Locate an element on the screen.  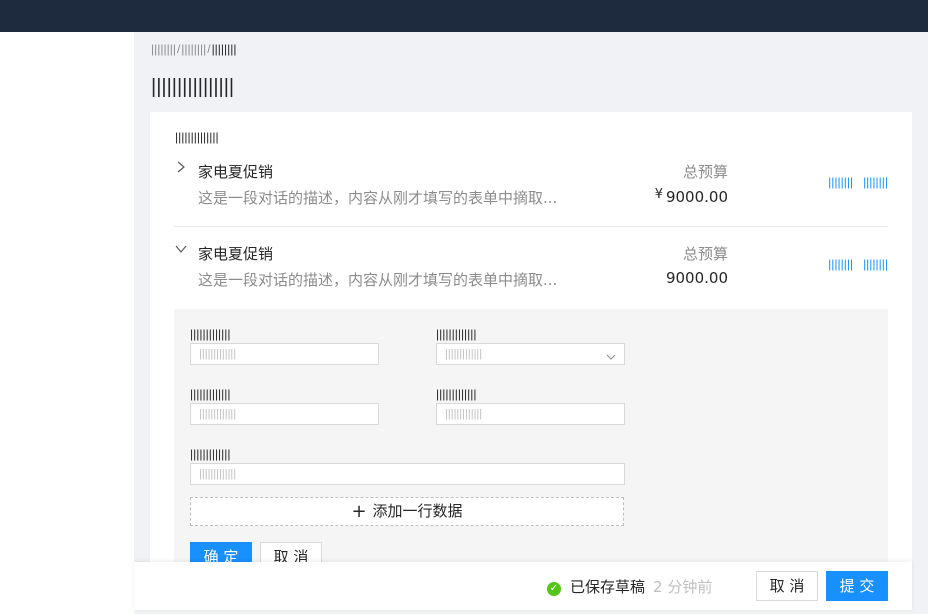
budget-amount: 9000.00 is located at coordinates (696, 197).